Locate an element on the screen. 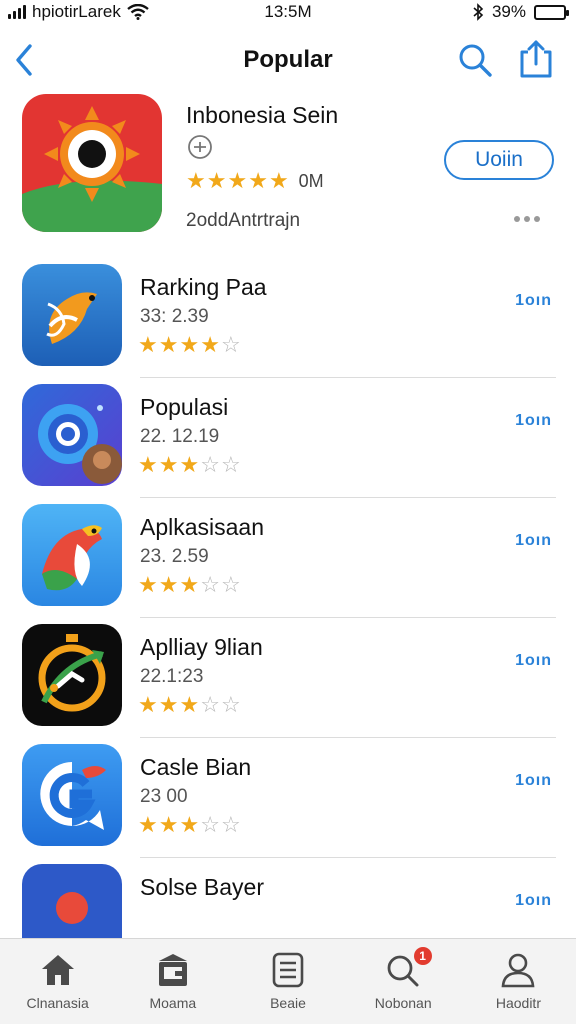  notification-badge: 1 is located at coordinates (422, 956).